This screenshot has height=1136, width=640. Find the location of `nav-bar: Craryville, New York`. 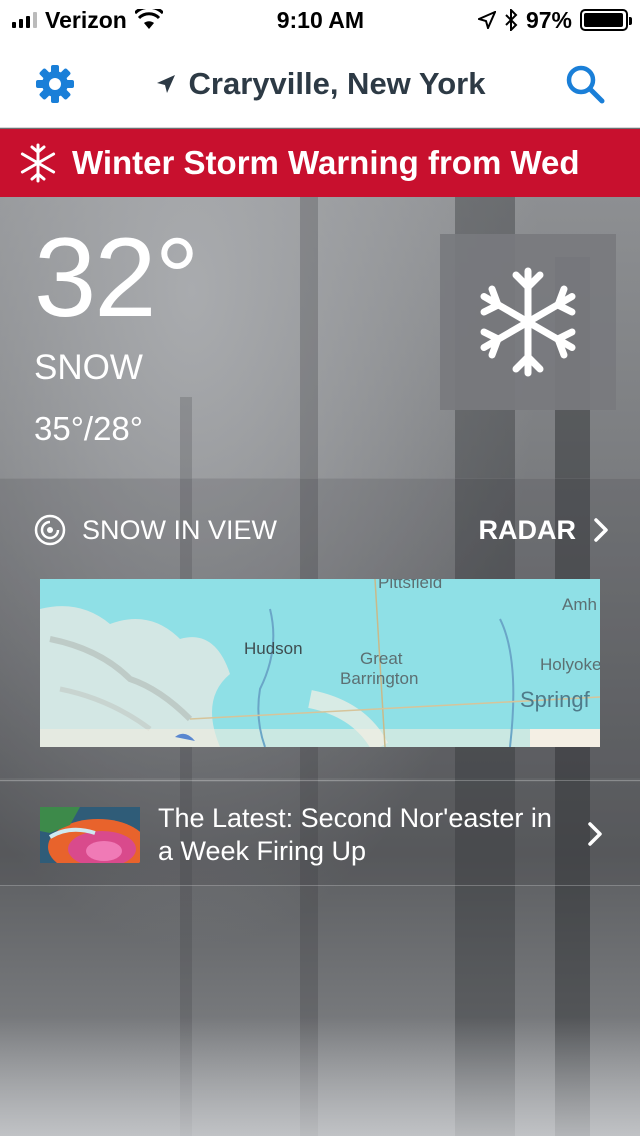

nav-bar: Craryville, New York is located at coordinates (320, 84).